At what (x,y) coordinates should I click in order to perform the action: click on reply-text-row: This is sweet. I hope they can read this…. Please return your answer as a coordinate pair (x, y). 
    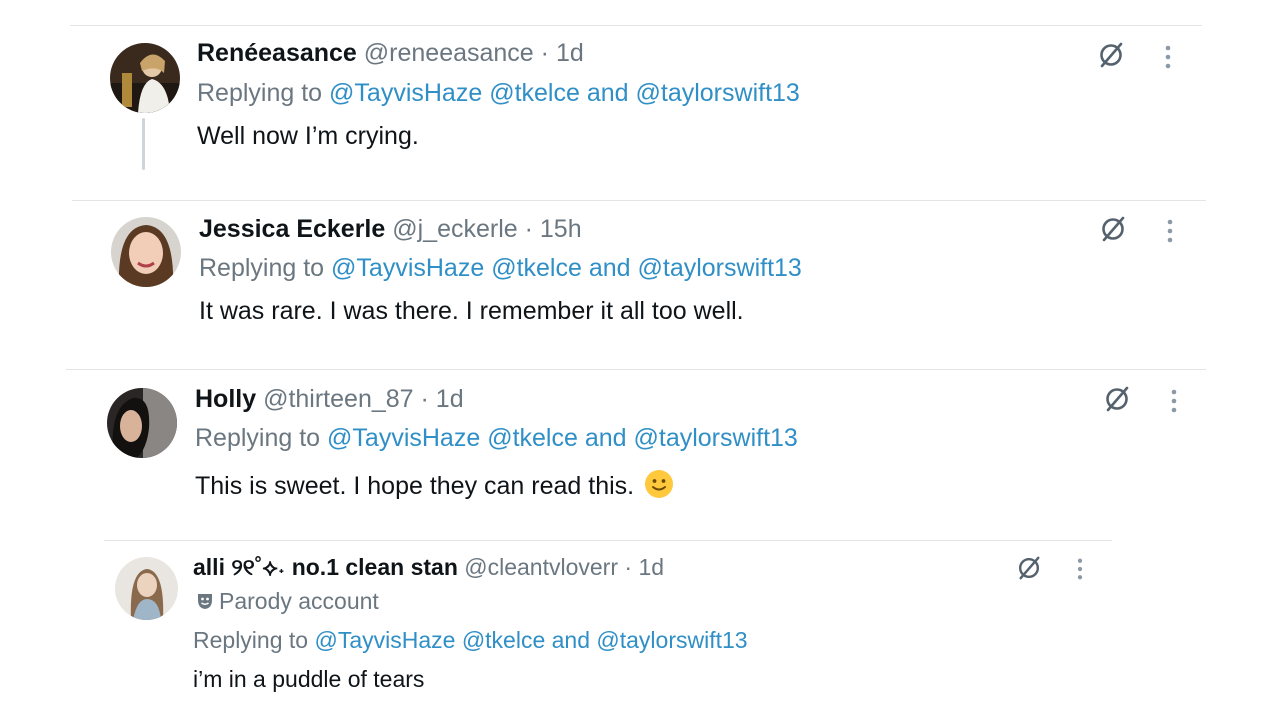
    Looking at the image, I should click on (434, 486).